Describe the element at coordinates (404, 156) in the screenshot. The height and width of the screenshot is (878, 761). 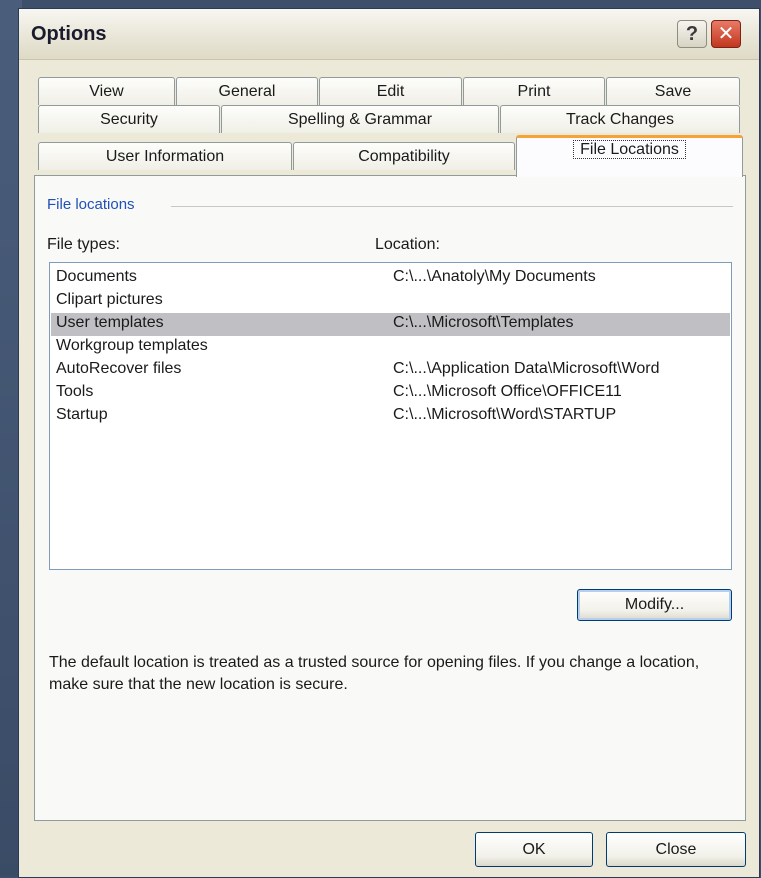
I see `tab-compatibility: Compatibility` at that location.